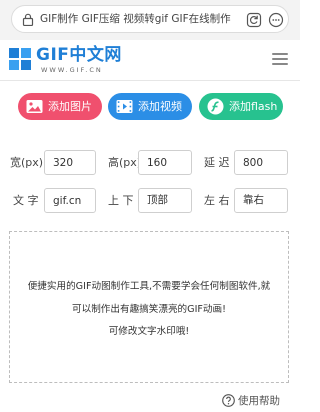  Describe the element at coordinates (254, 20) in the screenshot. I see `reload-icon` at that location.